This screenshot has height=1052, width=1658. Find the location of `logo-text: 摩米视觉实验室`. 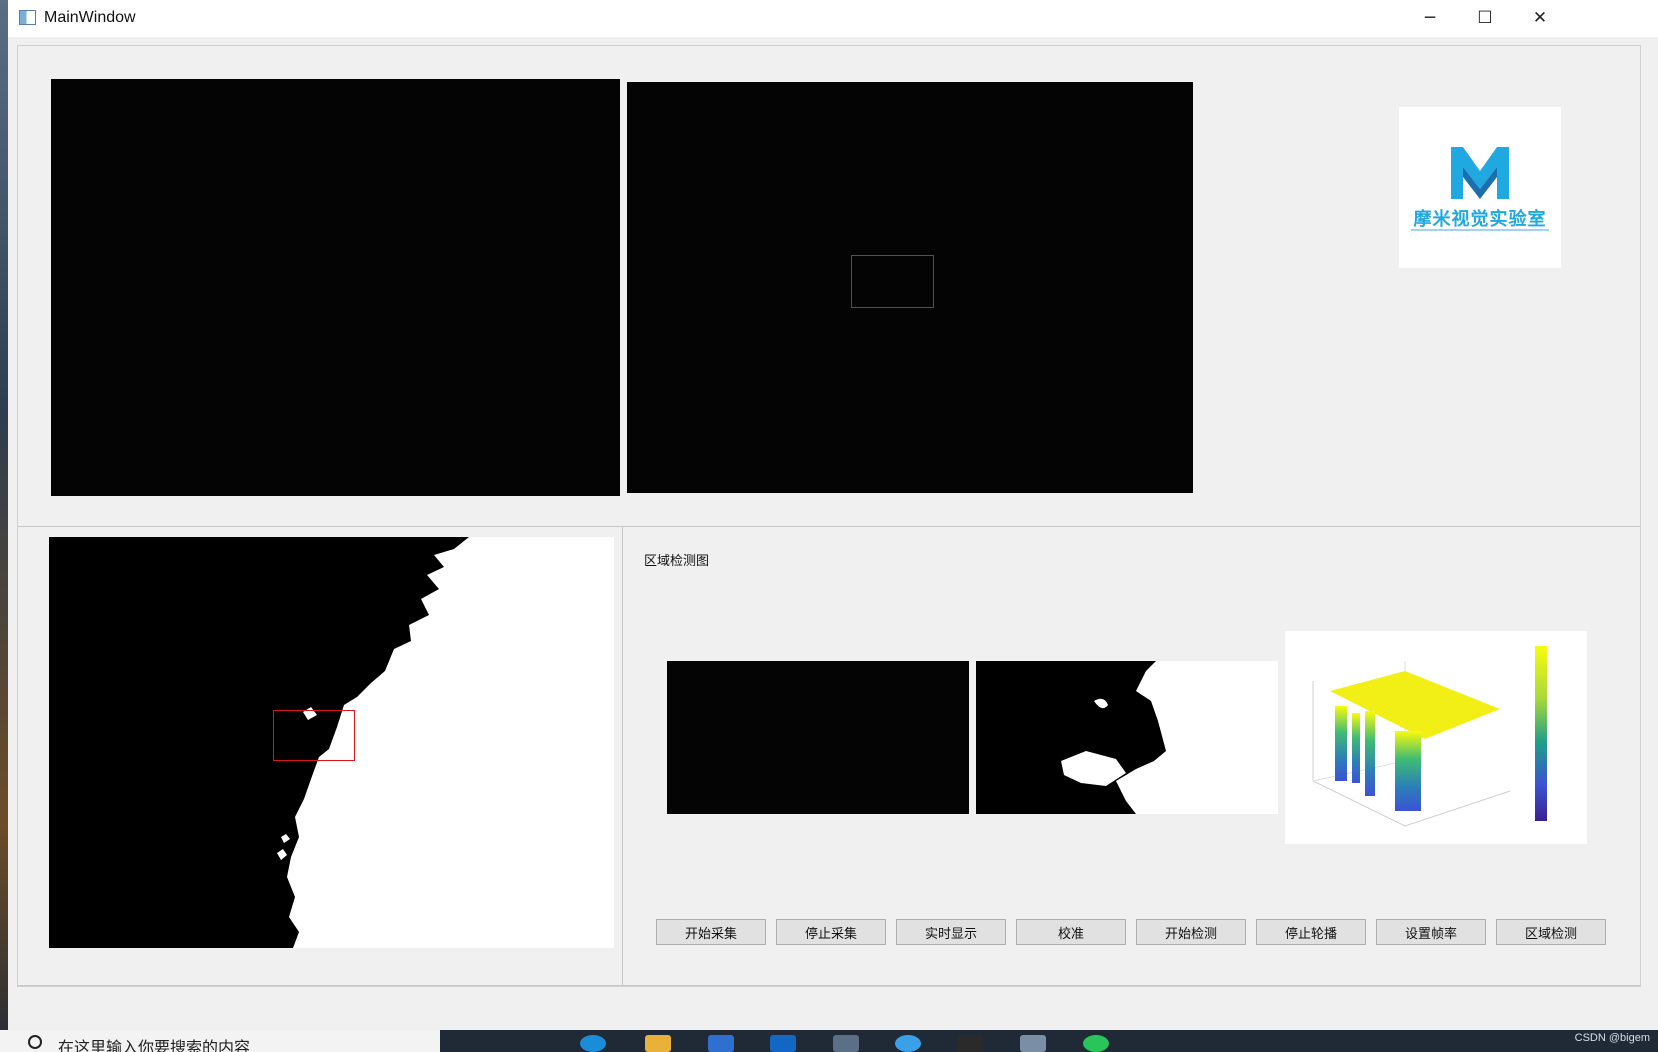

logo-text: 摩米视觉实验室 is located at coordinates (1480, 219).